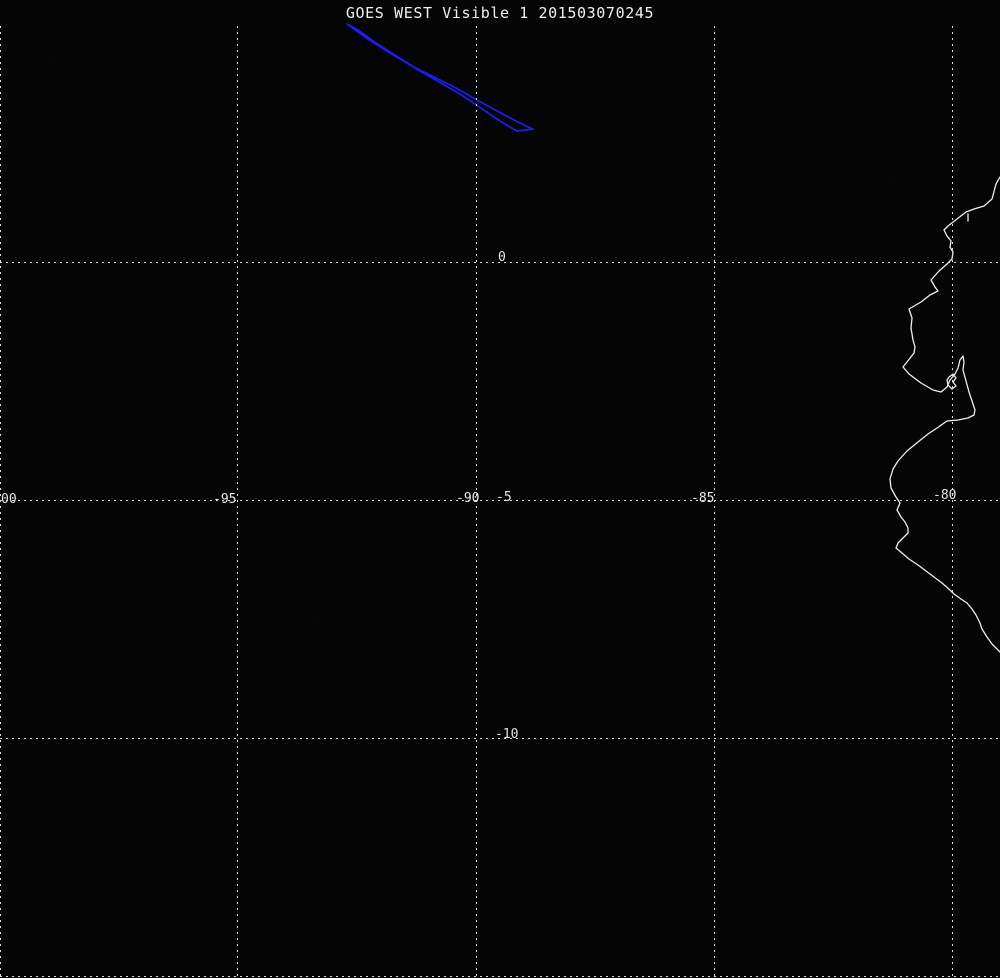 This screenshot has width=1000, height=978. I want to click on lat-label--5: -5, so click(504, 497).